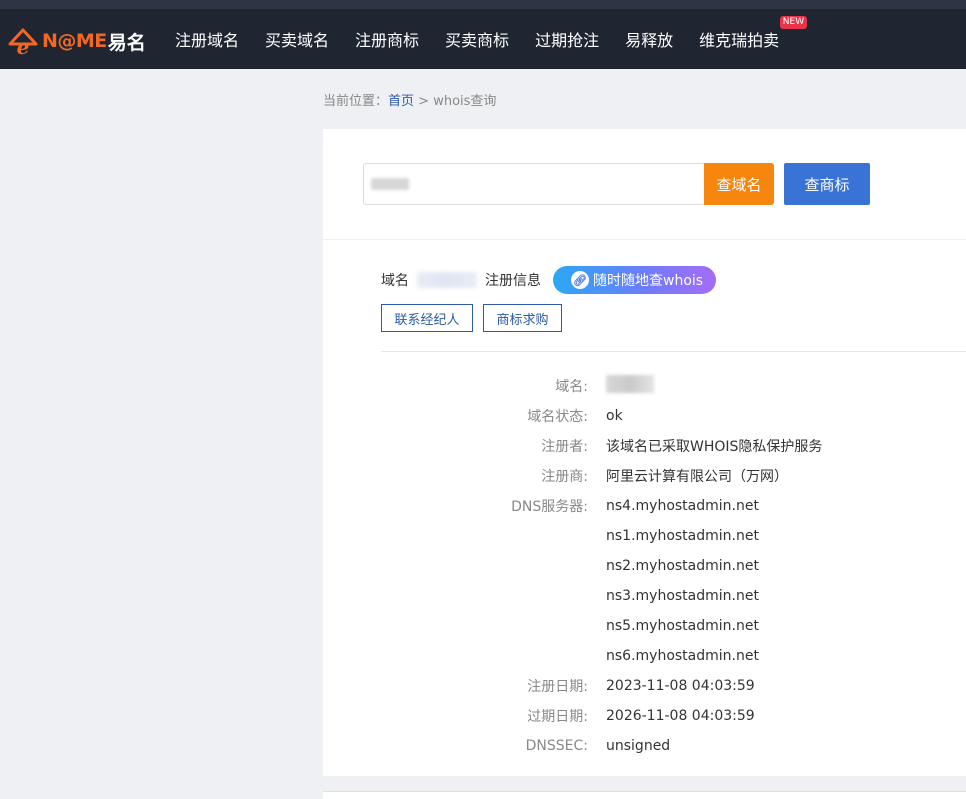 This screenshot has height=799, width=966. I want to click on row-value: ns3.myhostadmin.net, so click(682, 596).